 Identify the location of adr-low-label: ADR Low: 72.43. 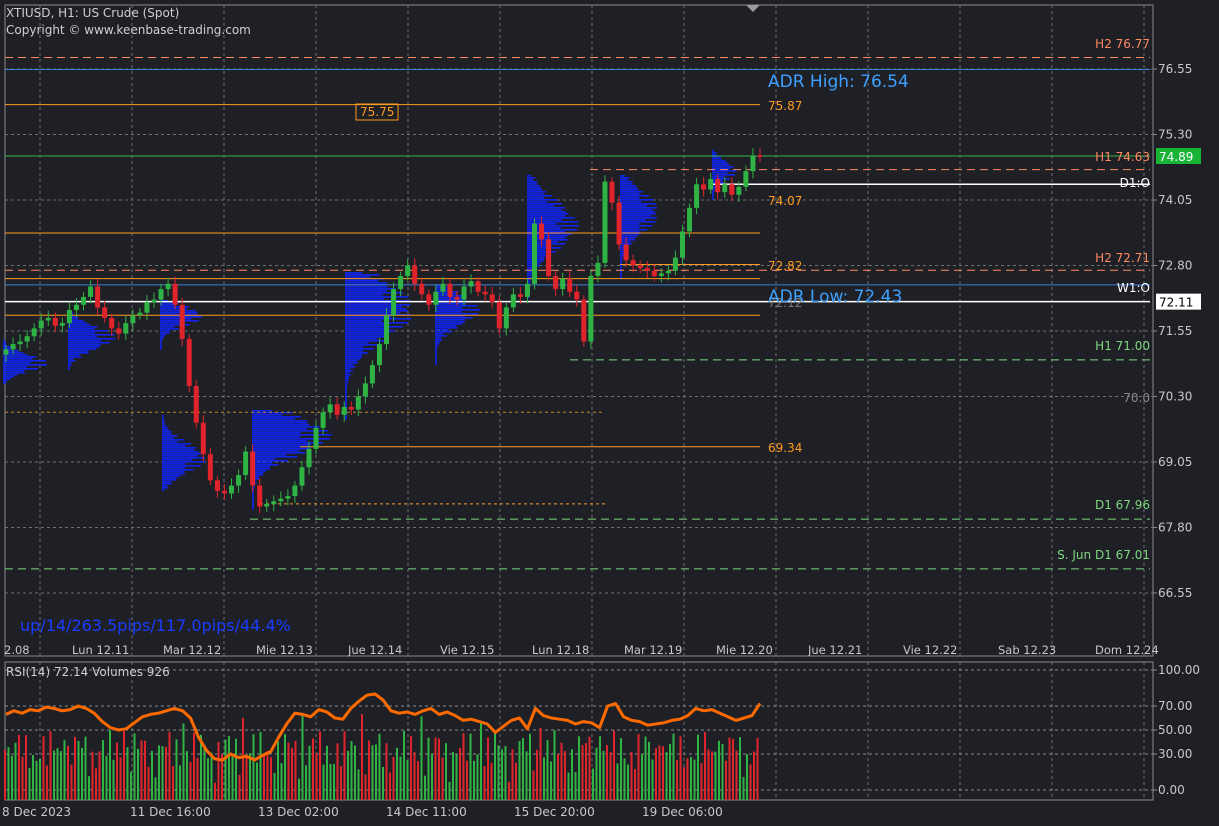
(835, 297).